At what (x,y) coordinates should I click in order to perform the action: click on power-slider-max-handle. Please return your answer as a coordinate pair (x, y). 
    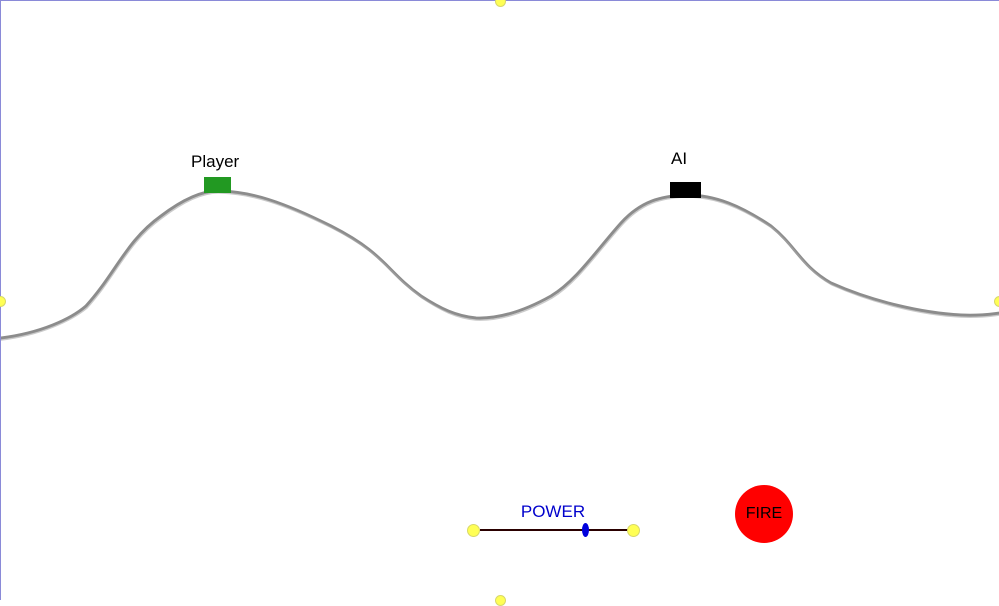
    Looking at the image, I should click on (633, 530).